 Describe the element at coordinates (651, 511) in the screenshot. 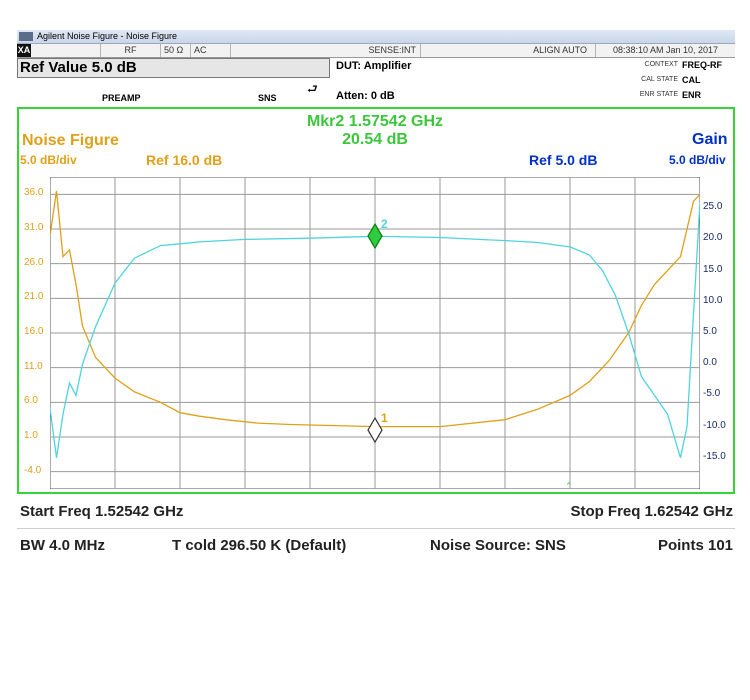

I see `stop-freq: Stop Freq 1.62542 GHz` at that location.